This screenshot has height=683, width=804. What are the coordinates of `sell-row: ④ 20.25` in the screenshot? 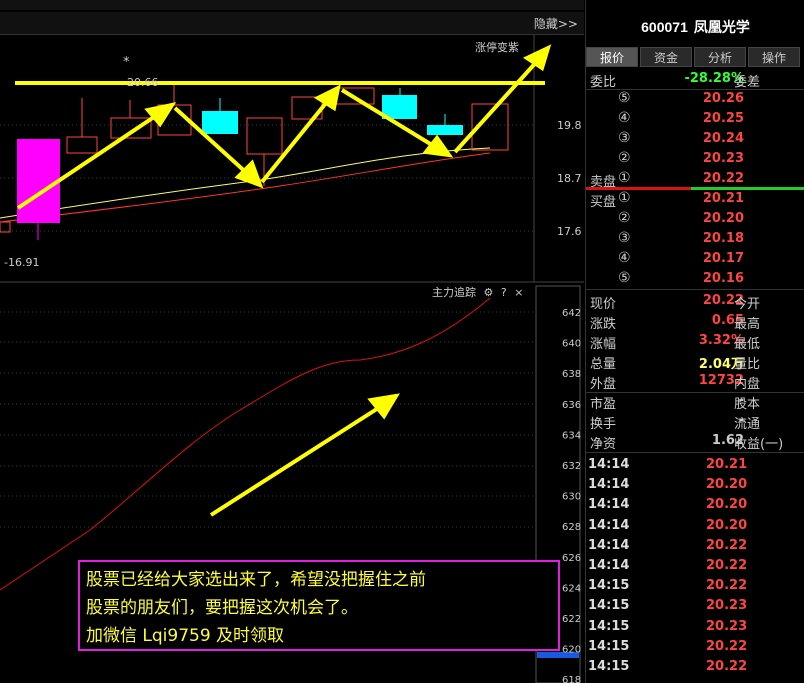 It's located at (695, 119).